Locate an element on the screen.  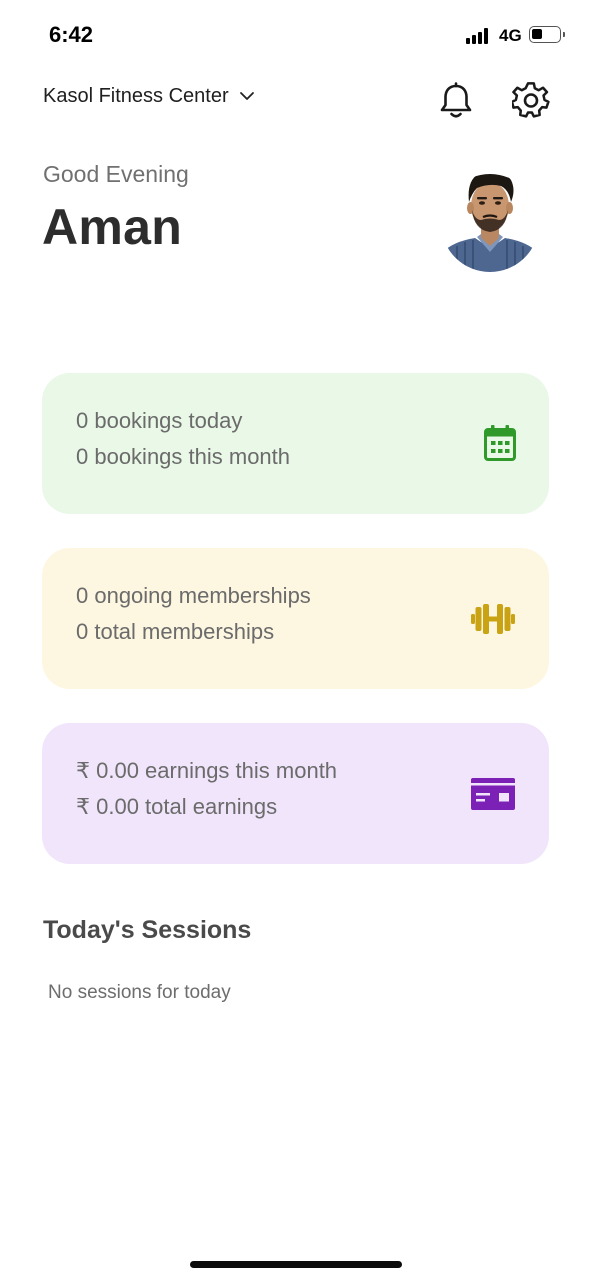
user-name: Aman is located at coordinates (112, 227).